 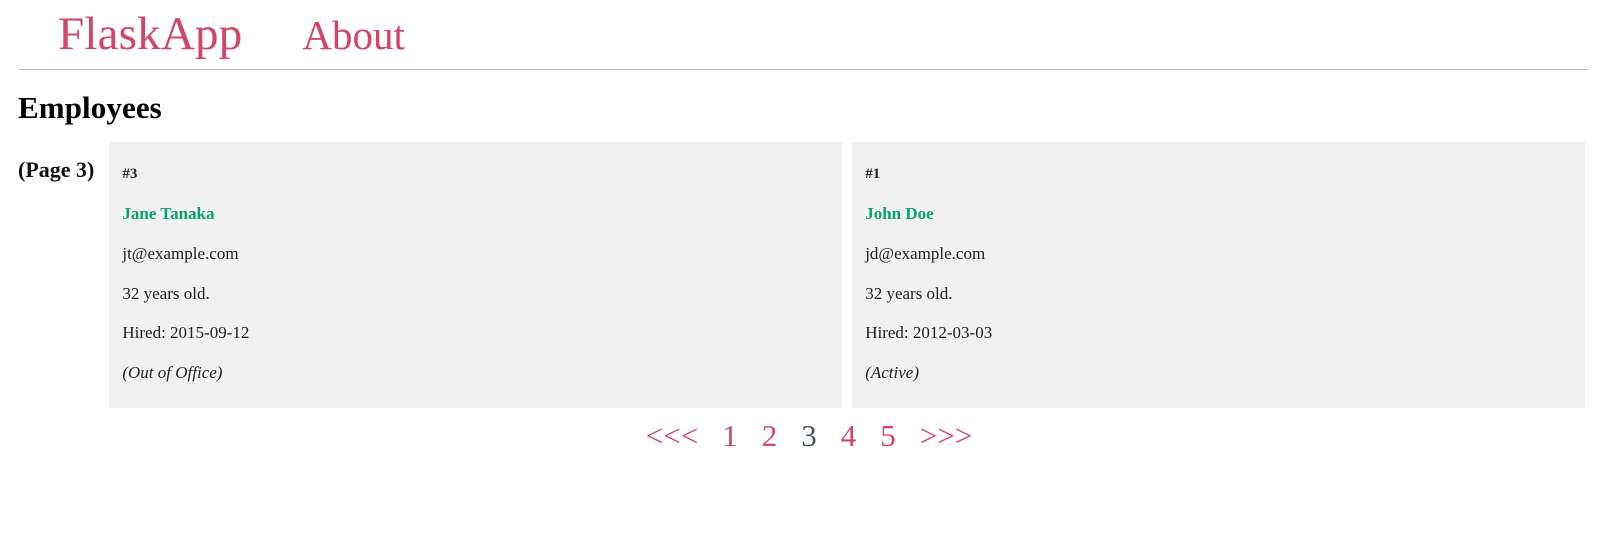 I want to click on pagination-next: >>>, so click(x=946, y=435).